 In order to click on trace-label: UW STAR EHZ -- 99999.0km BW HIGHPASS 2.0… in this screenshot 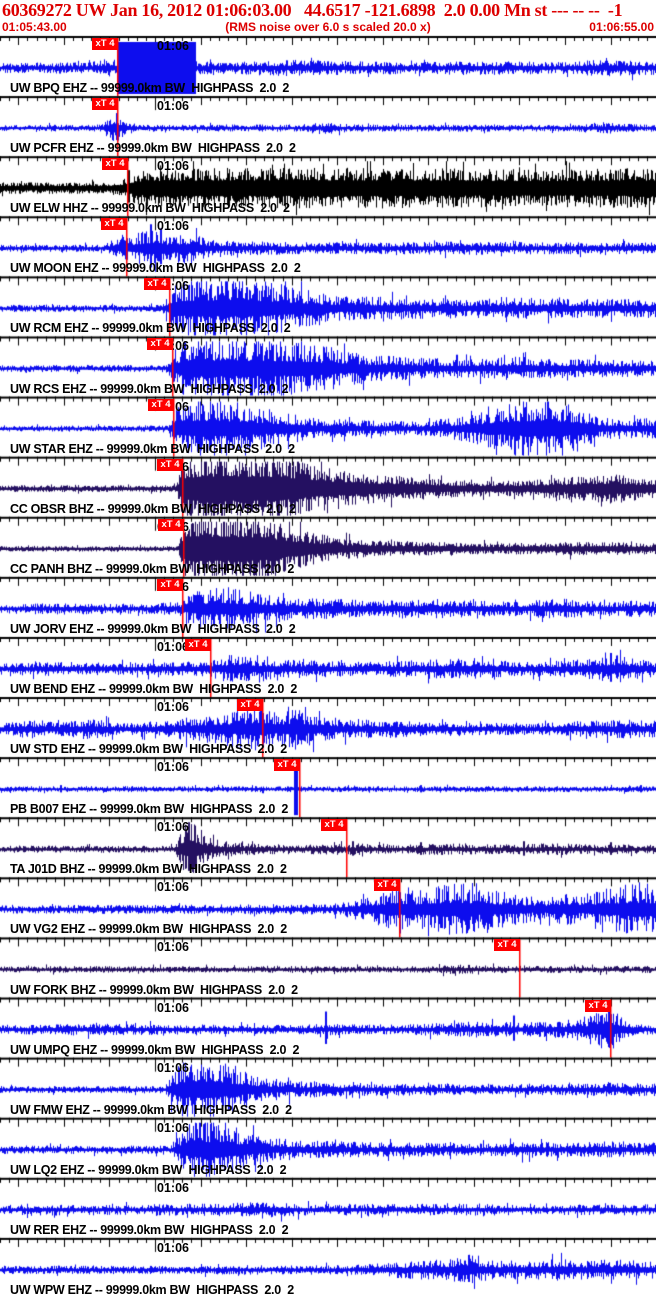, I will do `click(152, 448)`.